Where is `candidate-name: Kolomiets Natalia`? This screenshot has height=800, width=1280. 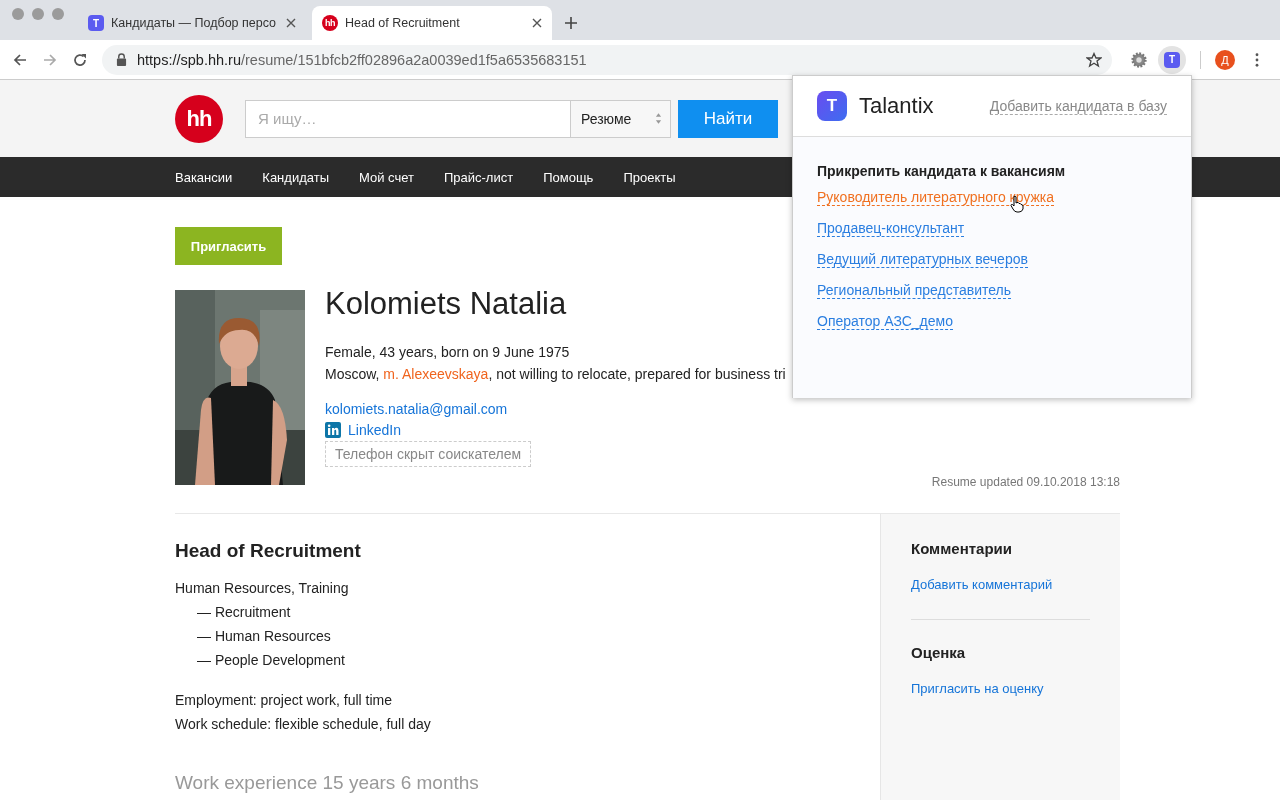 candidate-name: Kolomiets Natalia is located at coordinates (446, 304).